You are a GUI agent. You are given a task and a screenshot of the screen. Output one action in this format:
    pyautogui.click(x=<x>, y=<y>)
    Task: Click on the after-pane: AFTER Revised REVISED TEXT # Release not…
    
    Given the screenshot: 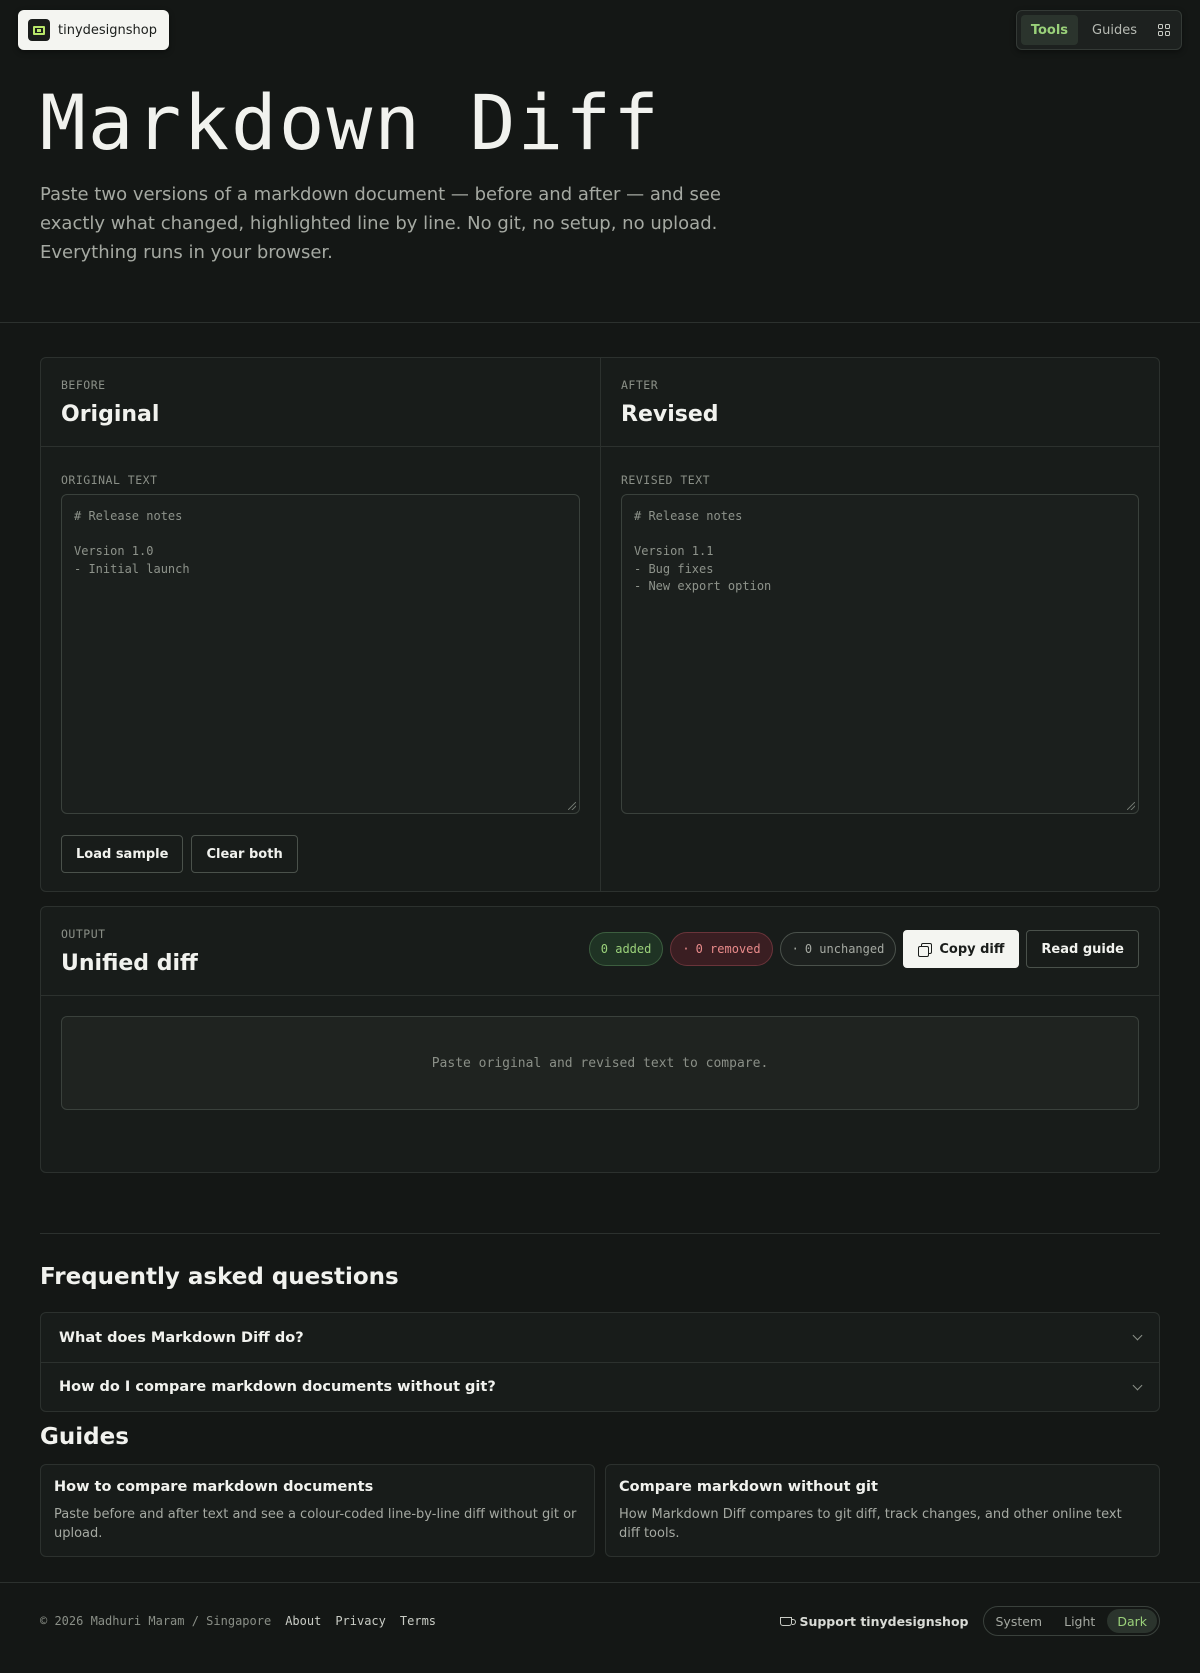 What is the action you would take?
    pyautogui.click(x=879, y=624)
    